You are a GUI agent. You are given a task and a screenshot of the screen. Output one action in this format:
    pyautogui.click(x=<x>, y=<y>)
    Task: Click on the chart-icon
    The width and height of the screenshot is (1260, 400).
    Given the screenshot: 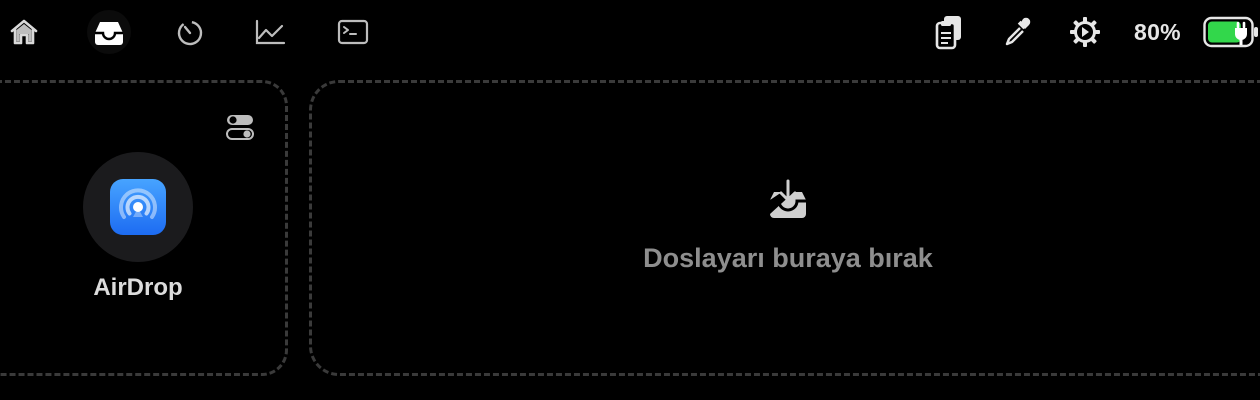 What is the action you would take?
    pyautogui.click(x=270, y=32)
    